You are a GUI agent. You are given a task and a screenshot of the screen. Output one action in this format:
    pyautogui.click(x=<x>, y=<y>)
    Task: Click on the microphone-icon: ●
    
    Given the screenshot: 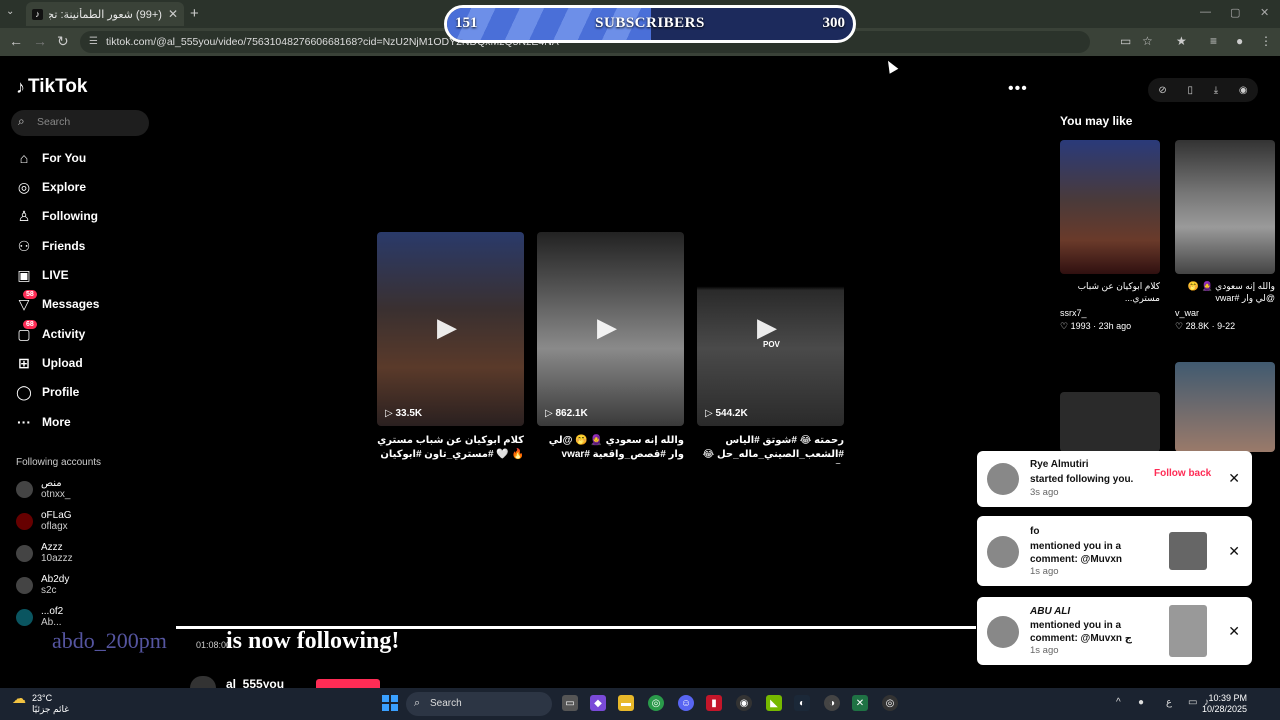 What is the action you would take?
    pyautogui.click(x=1141, y=702)
    